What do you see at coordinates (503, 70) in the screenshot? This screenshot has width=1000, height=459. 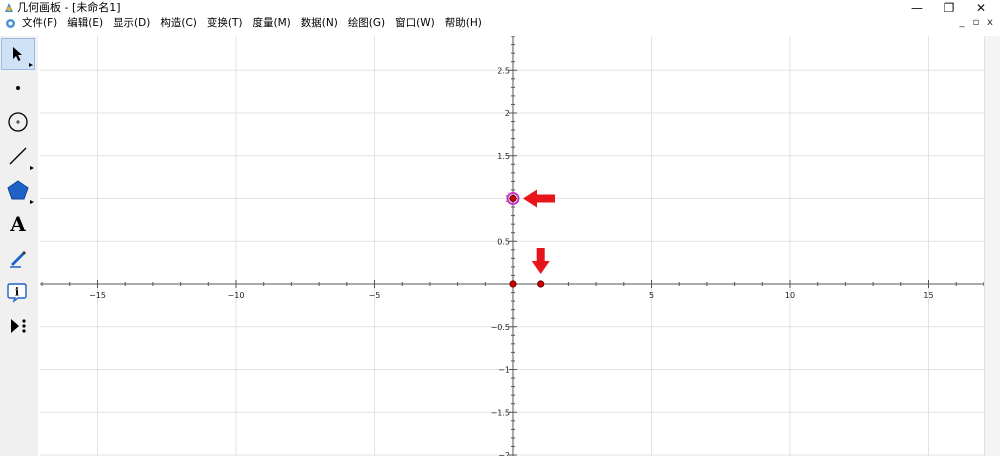 I see `y-tick-label: 2.5` at bounding box center [503, 70].